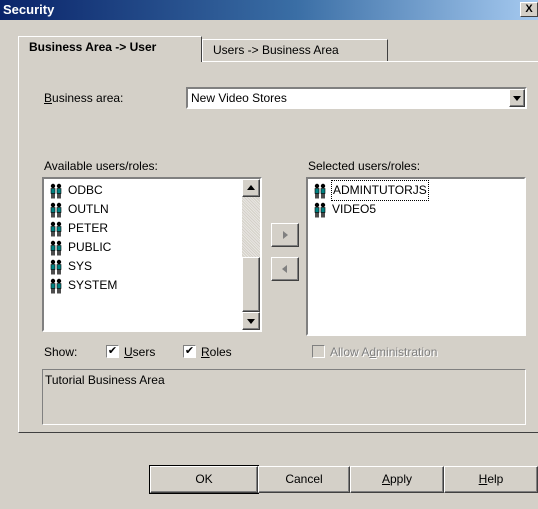 Image resolution: width=538 pixels, height=509 pixels. What do you see at coordinates (93, 47) in the screenshot?
I see `tab-label: Business Area -> User` at bounding box center [93, 47].